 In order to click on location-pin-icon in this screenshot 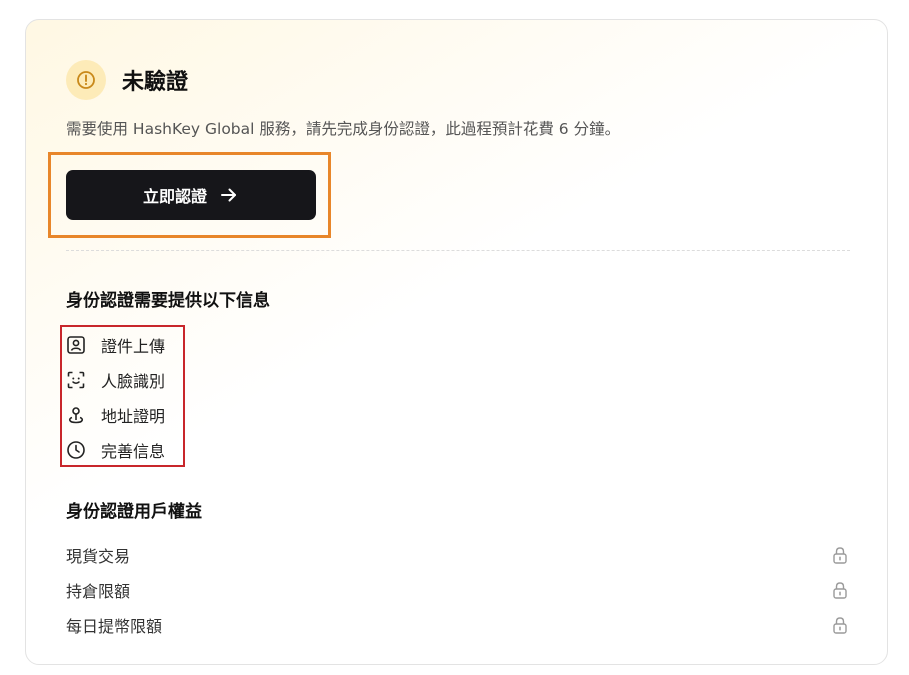, I will do `click(76, 415)`.